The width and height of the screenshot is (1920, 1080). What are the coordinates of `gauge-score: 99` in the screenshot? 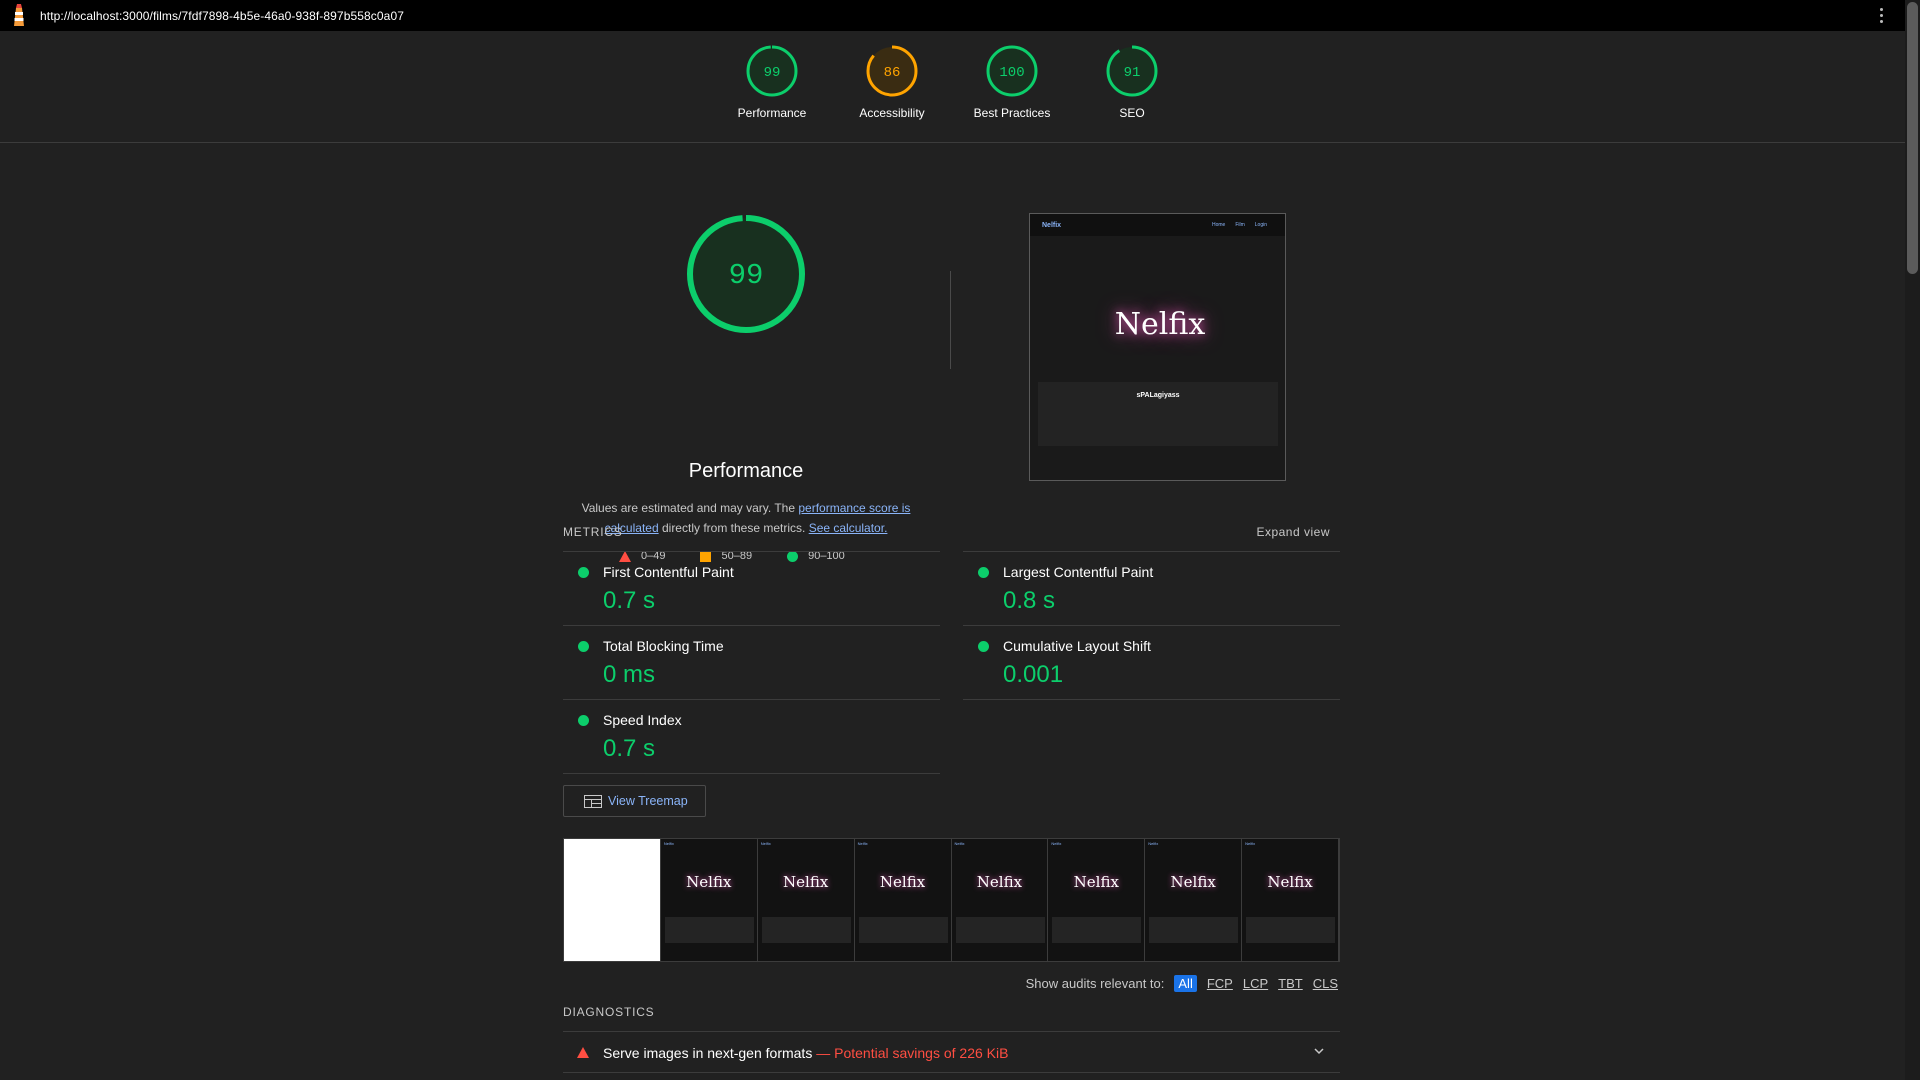 It's located at (772, 73).